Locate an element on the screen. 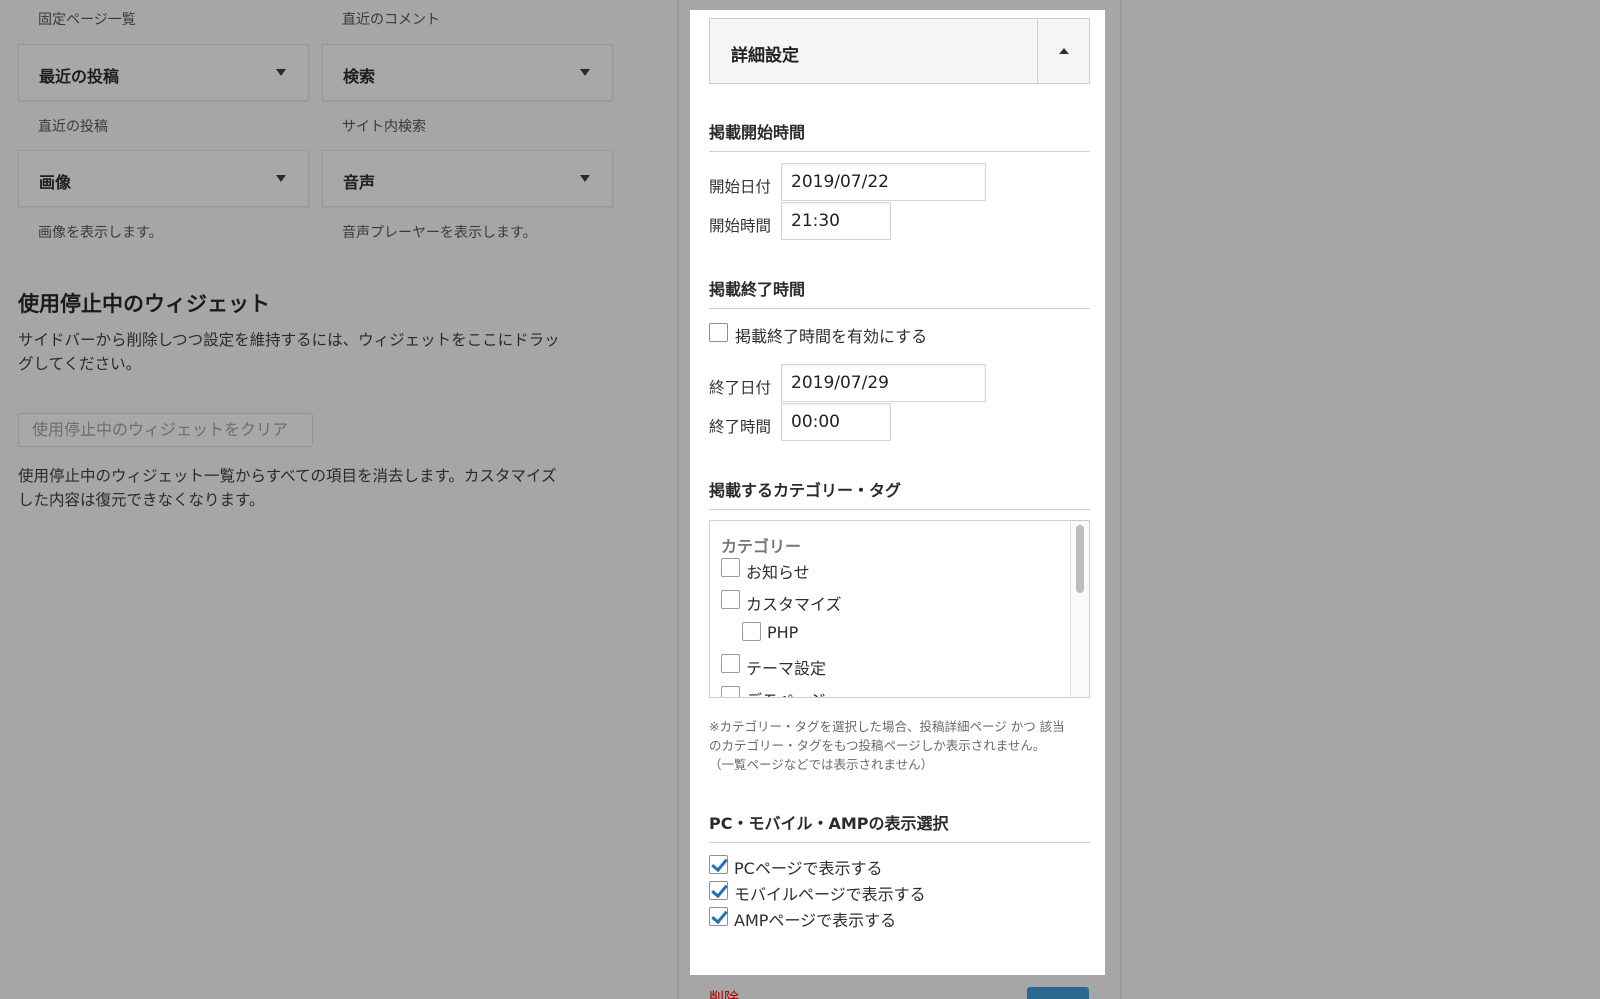  widget-desc-comments: 直近のコメント is located at coordinates (391, 20).